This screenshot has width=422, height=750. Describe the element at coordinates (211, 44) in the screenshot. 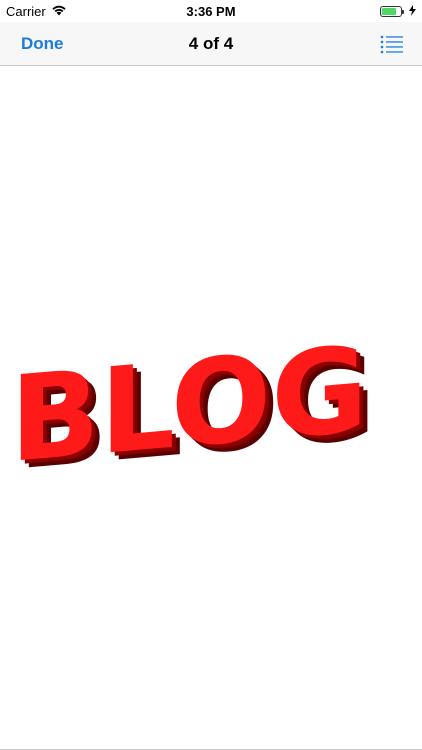

I see `navigation-bar: Done 4 of 4` at that location.